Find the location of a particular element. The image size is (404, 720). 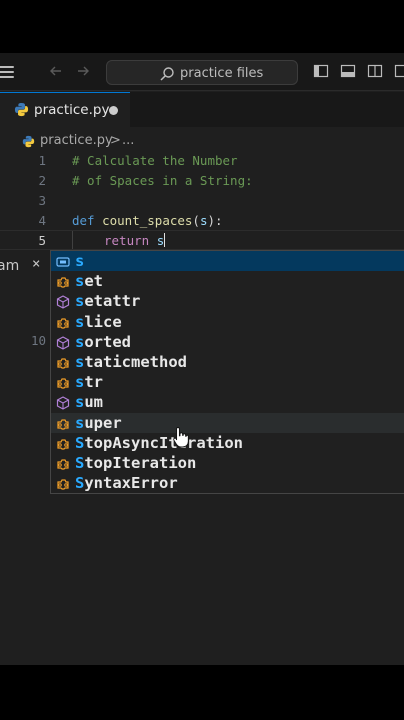

suggestion-item-str: str is located at coordinates (227, 382).